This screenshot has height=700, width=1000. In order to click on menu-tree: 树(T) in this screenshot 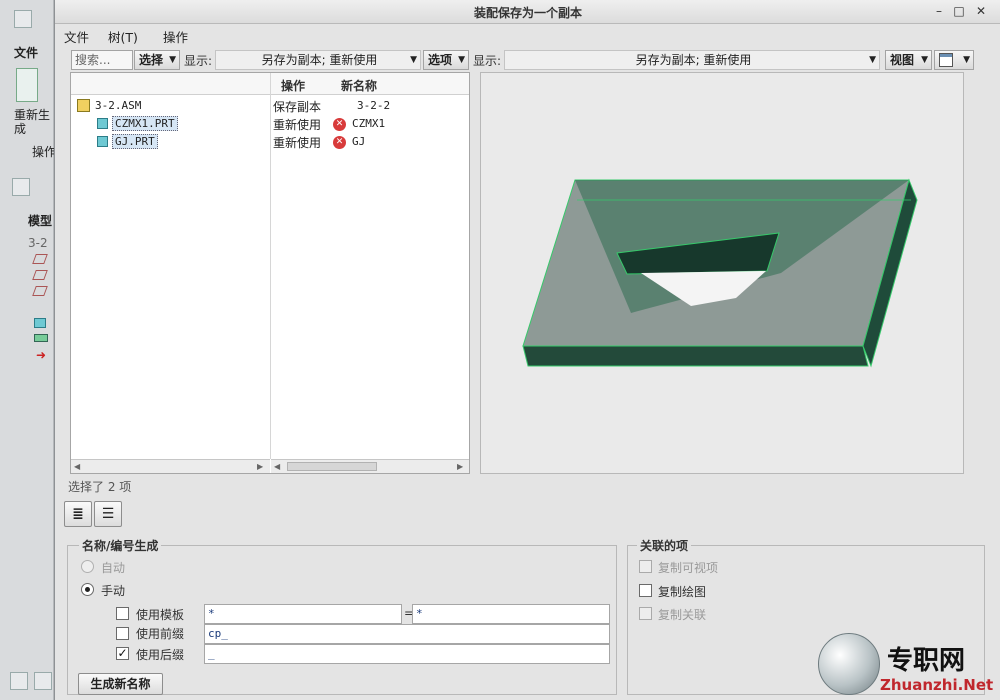, I will do `click(123, 36)`.